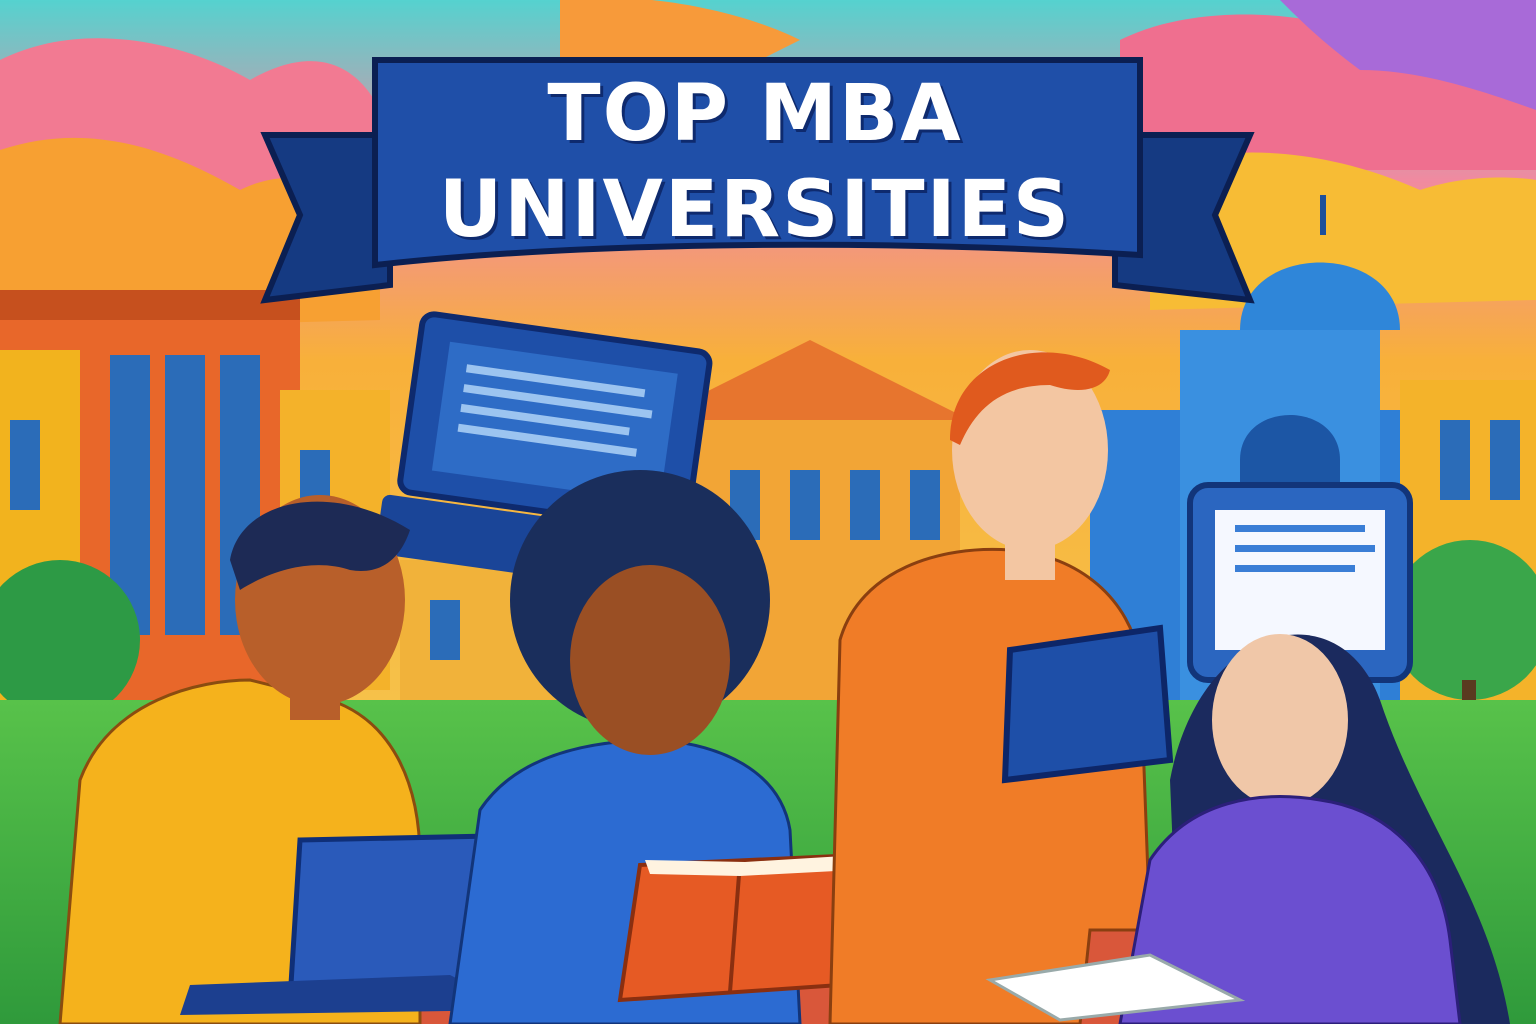 This screenshot has width=1536, height=1024. Describe the element at coordinates (755, 162) in the screenshot. I see `banner-title: TOP MBA UNIVERSITIES` at that location.